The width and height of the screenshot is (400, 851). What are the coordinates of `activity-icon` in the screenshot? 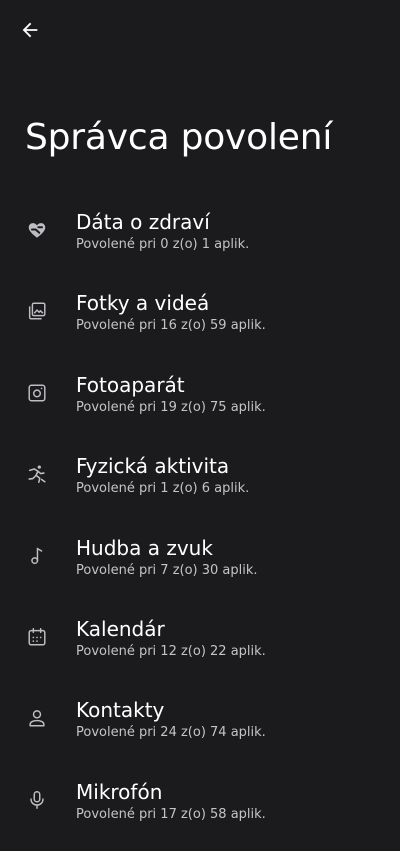 It's located at (37, 474).